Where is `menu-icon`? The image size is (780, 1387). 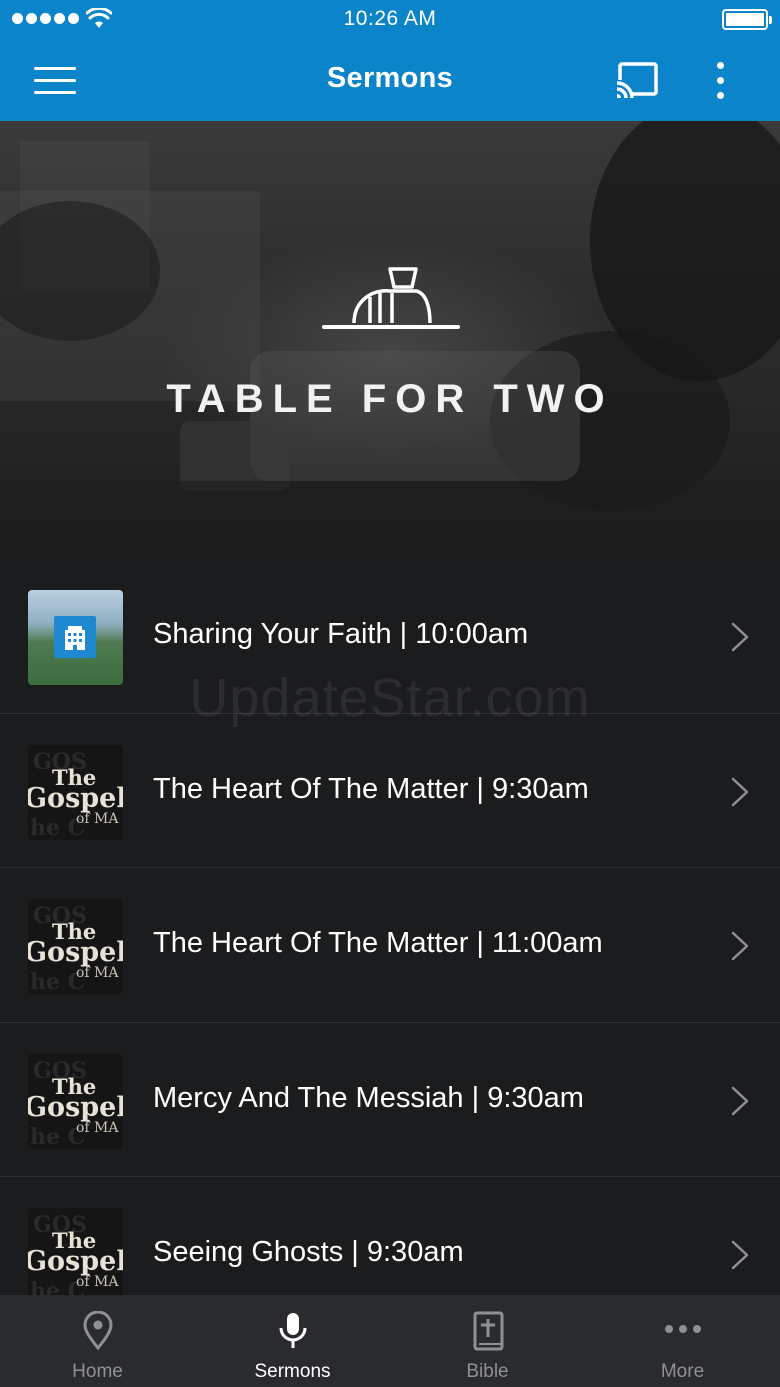
menu-icon is located at coordinates (55, 68).